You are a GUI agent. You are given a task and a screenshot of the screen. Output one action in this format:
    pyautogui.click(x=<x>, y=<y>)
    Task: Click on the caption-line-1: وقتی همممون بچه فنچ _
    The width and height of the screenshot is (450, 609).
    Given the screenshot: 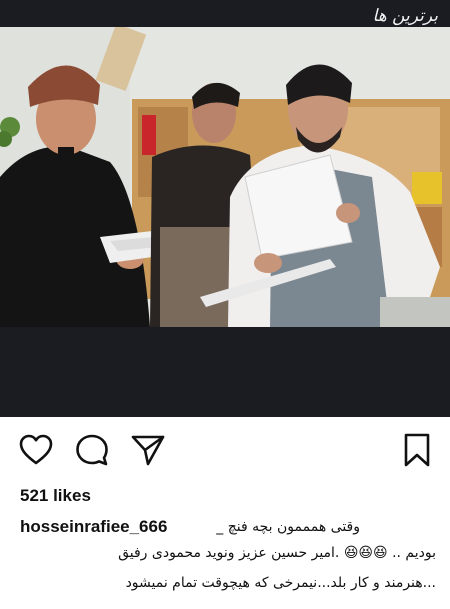 What is the action you would take?
    pyautogui.click(x=288, y=527)
    